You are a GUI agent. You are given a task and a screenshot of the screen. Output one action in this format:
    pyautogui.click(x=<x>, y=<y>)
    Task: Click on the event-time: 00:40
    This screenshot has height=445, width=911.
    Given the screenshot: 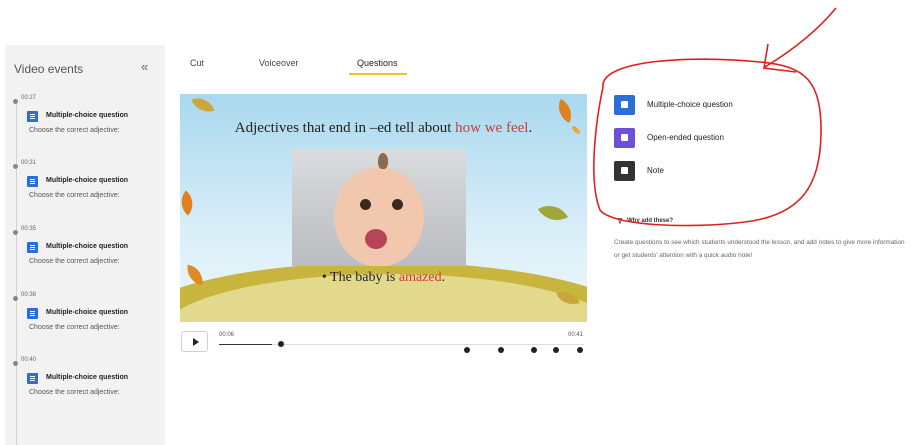 What is the action you would take?
    pyautogui.click(x=29, y=360)
    